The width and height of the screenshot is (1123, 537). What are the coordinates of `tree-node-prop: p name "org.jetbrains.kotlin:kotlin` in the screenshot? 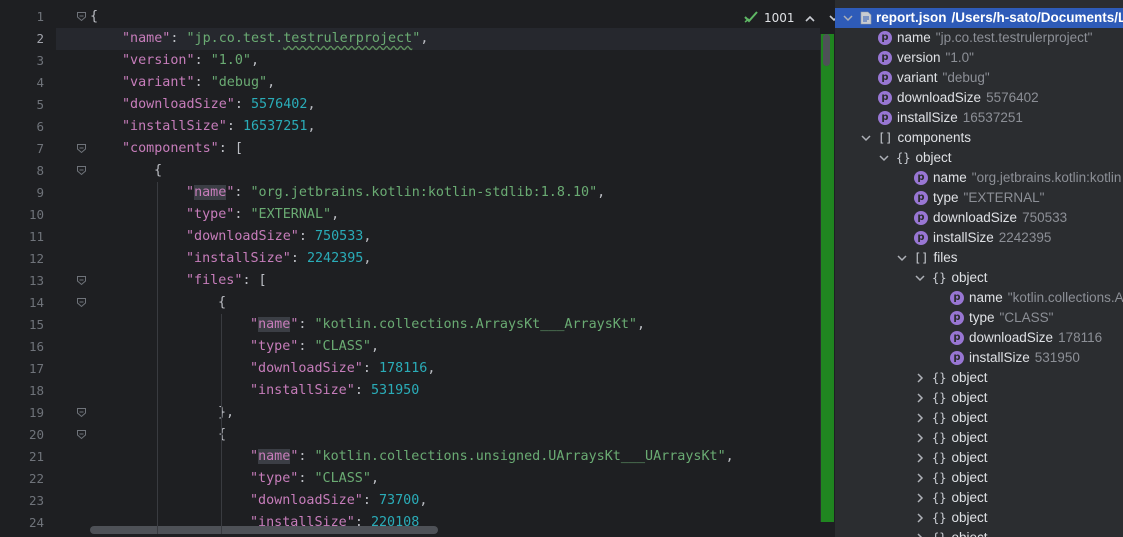 It's located at (979, 178).